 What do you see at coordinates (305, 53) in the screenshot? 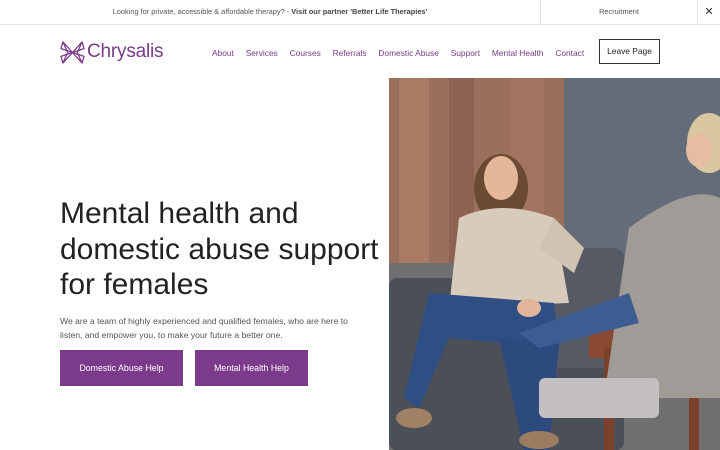
I see `nav-courses: Courses` at bounding box center [305, 53].